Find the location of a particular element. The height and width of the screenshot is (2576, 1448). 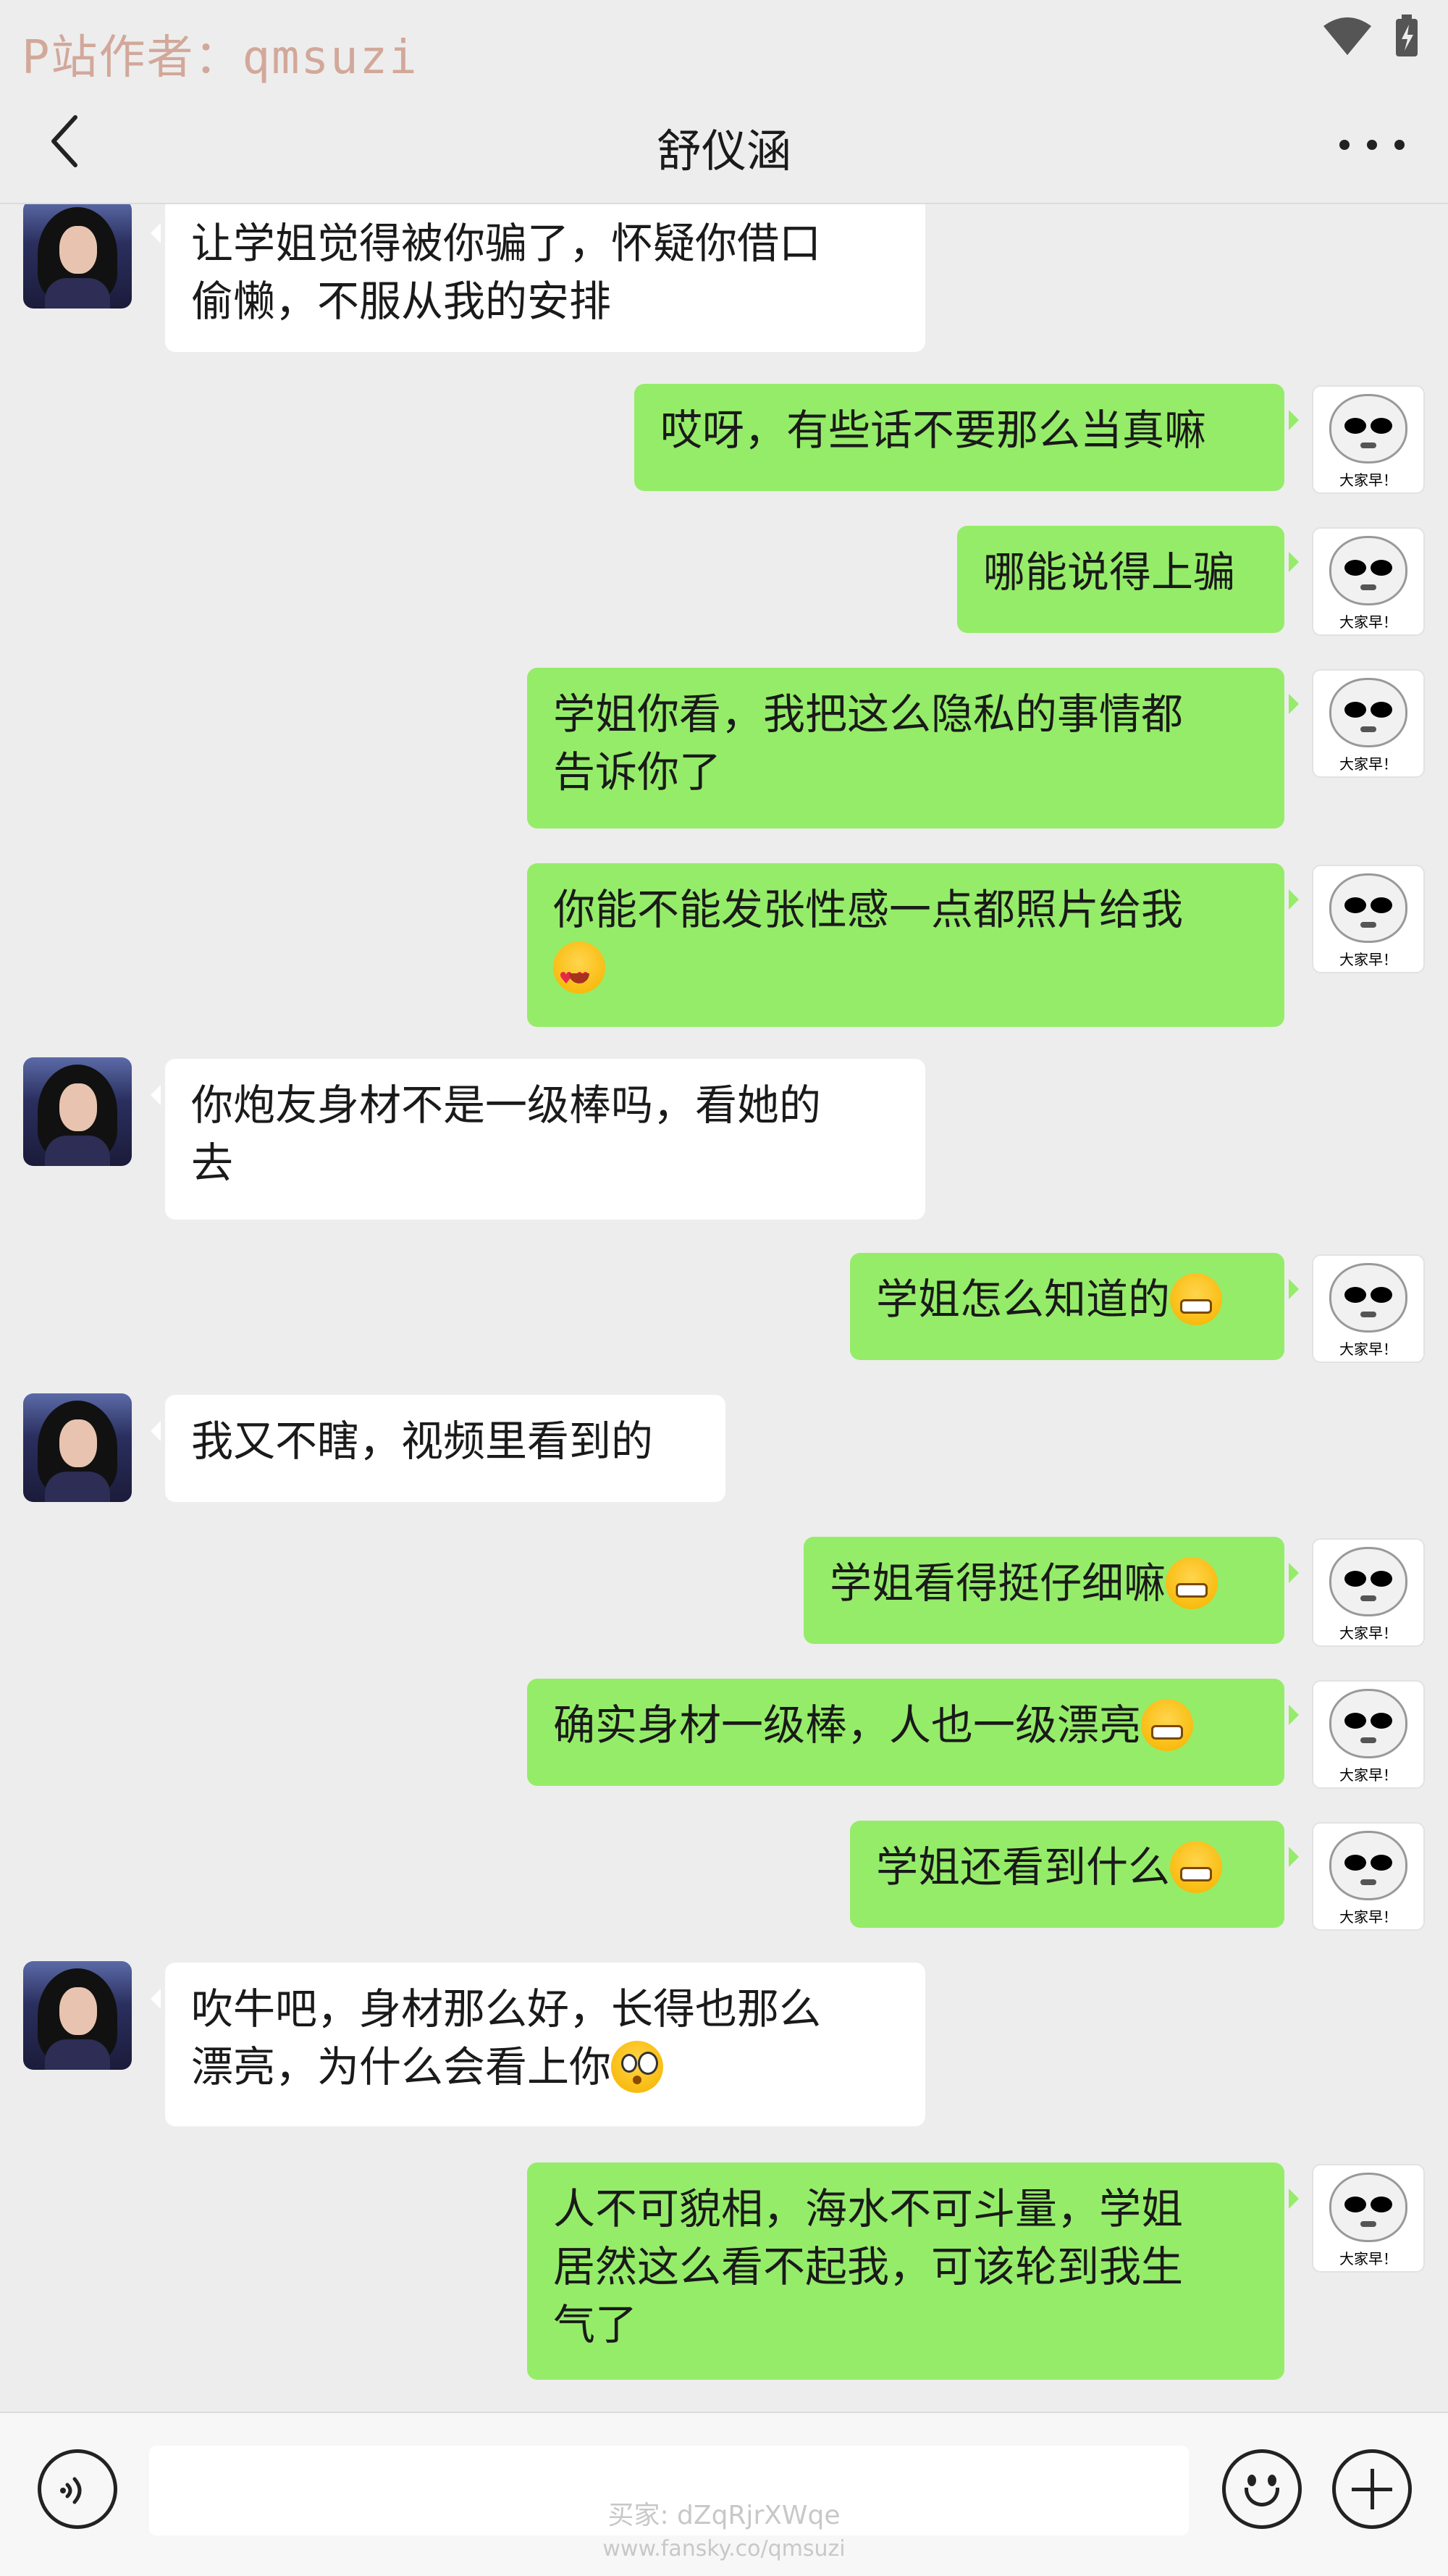

message-bubble-received: 你炮友身材不是一级棒吗，看她的 去 is located at coordinates (538, 1139).